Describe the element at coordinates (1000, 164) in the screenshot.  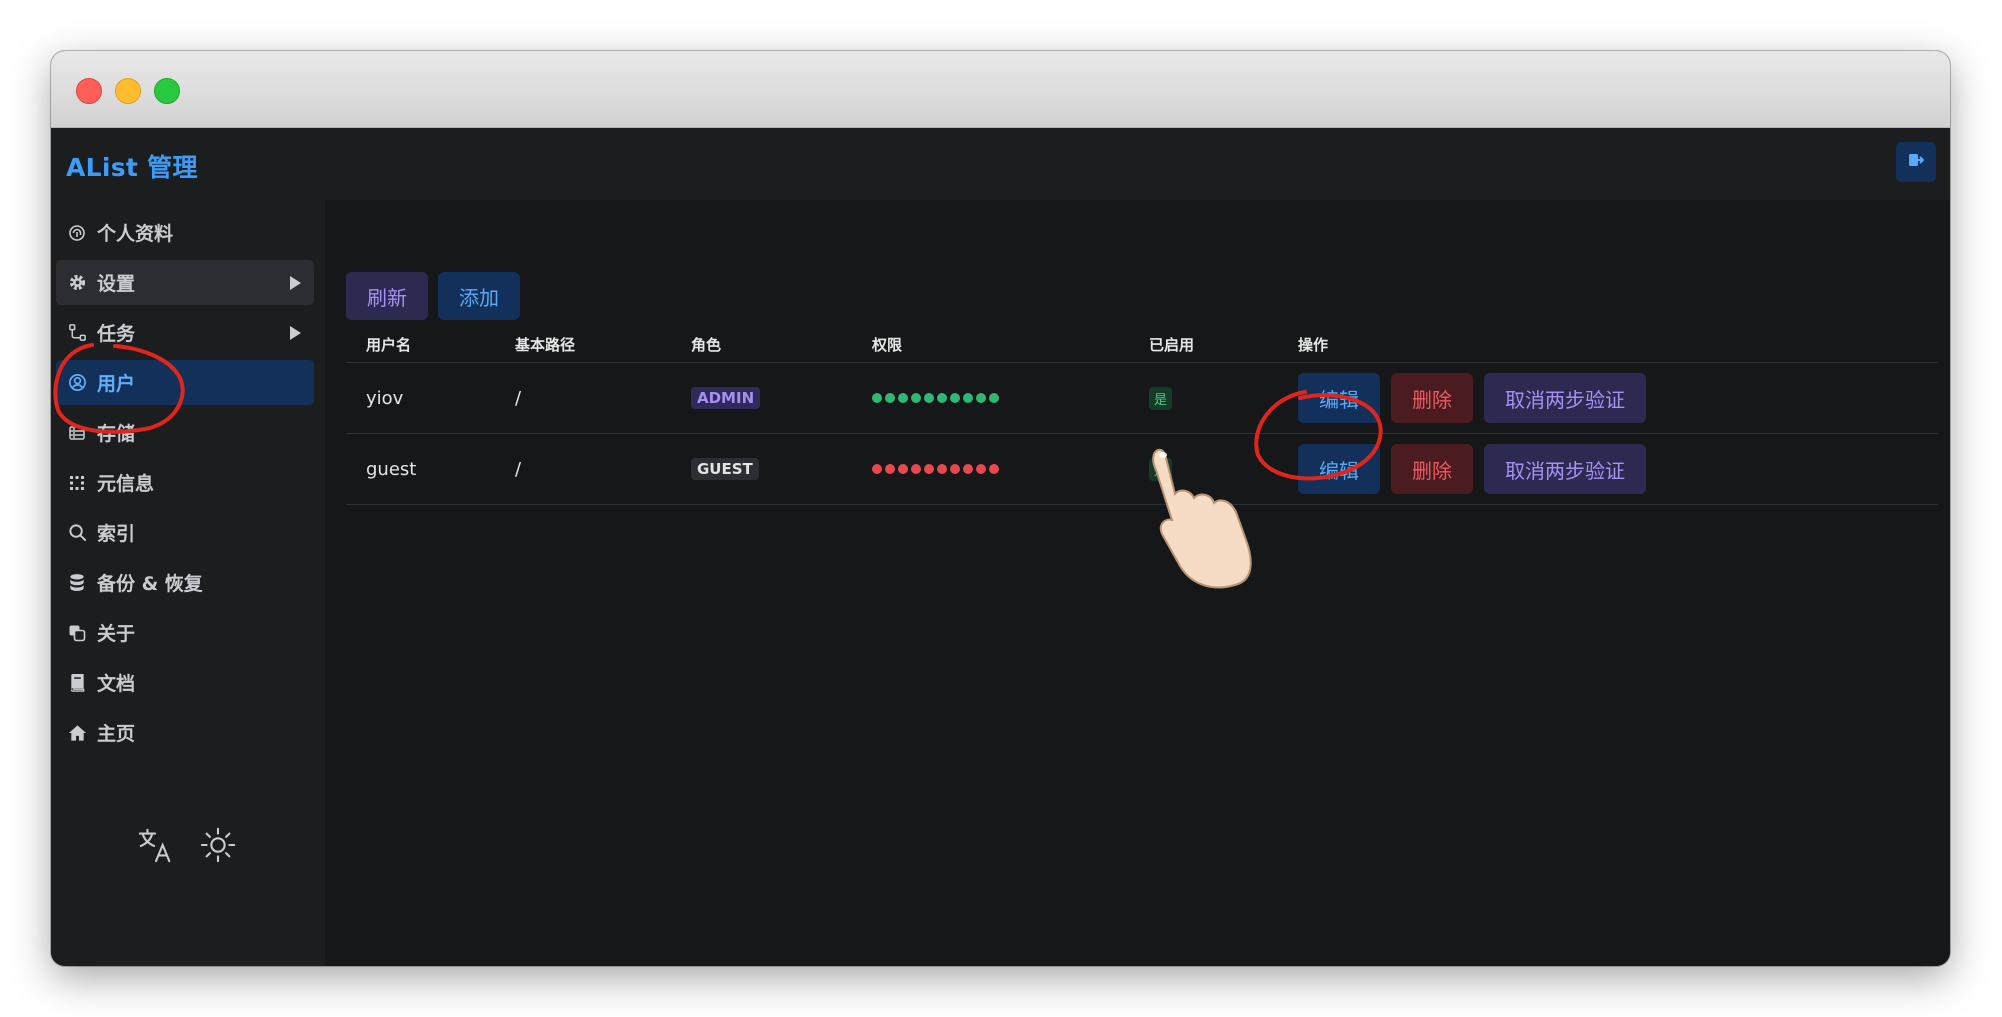
I see `app-header: AList 管理` at that location.